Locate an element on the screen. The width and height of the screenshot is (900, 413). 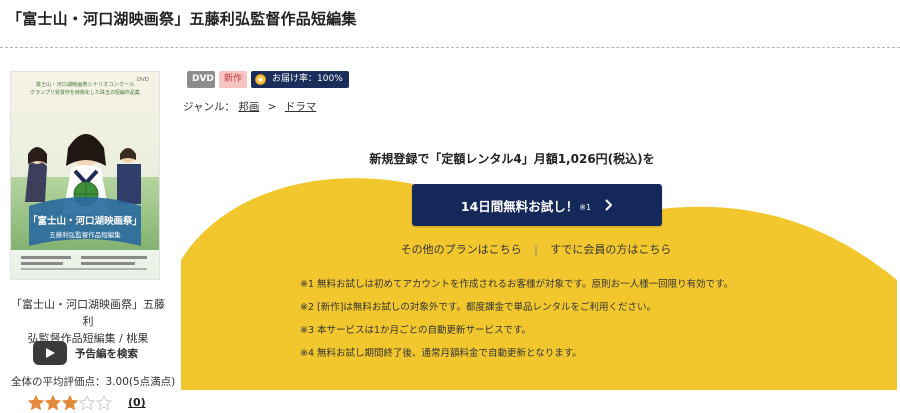
play-icon is located at coordinates (50, 353).